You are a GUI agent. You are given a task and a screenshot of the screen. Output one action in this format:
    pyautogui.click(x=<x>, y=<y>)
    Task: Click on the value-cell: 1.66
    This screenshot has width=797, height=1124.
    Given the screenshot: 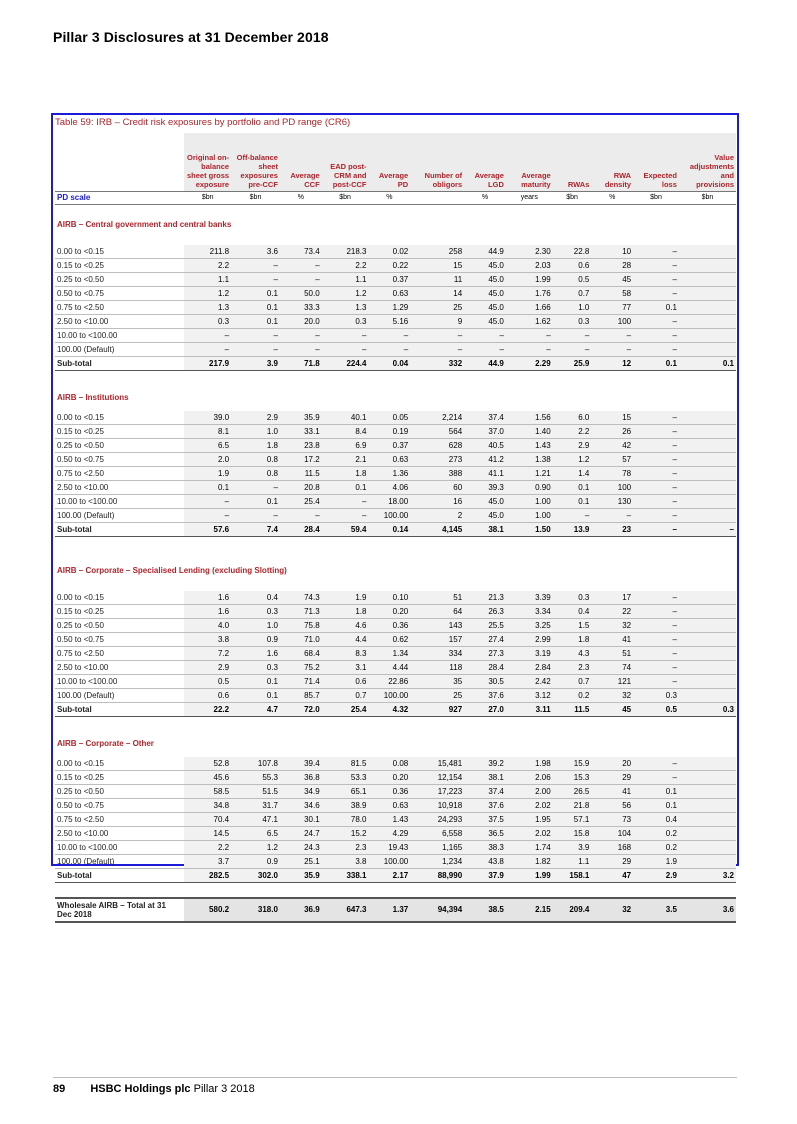 What is the action you would take?
    pyautogui.click(x=529, y=307)
    